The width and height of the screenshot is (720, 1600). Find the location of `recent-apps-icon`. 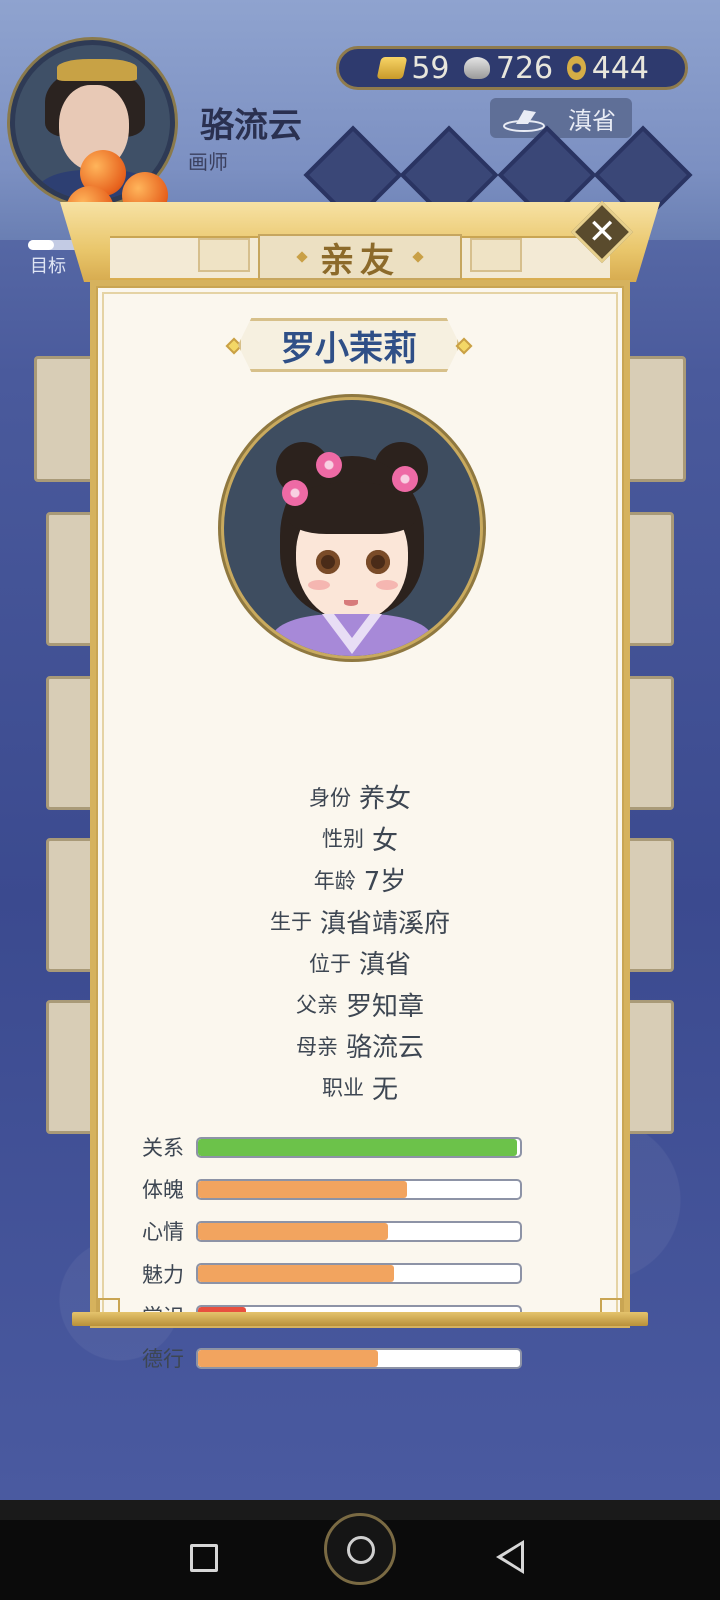

recent-apps-icon is located at coordinates (204, 1558).